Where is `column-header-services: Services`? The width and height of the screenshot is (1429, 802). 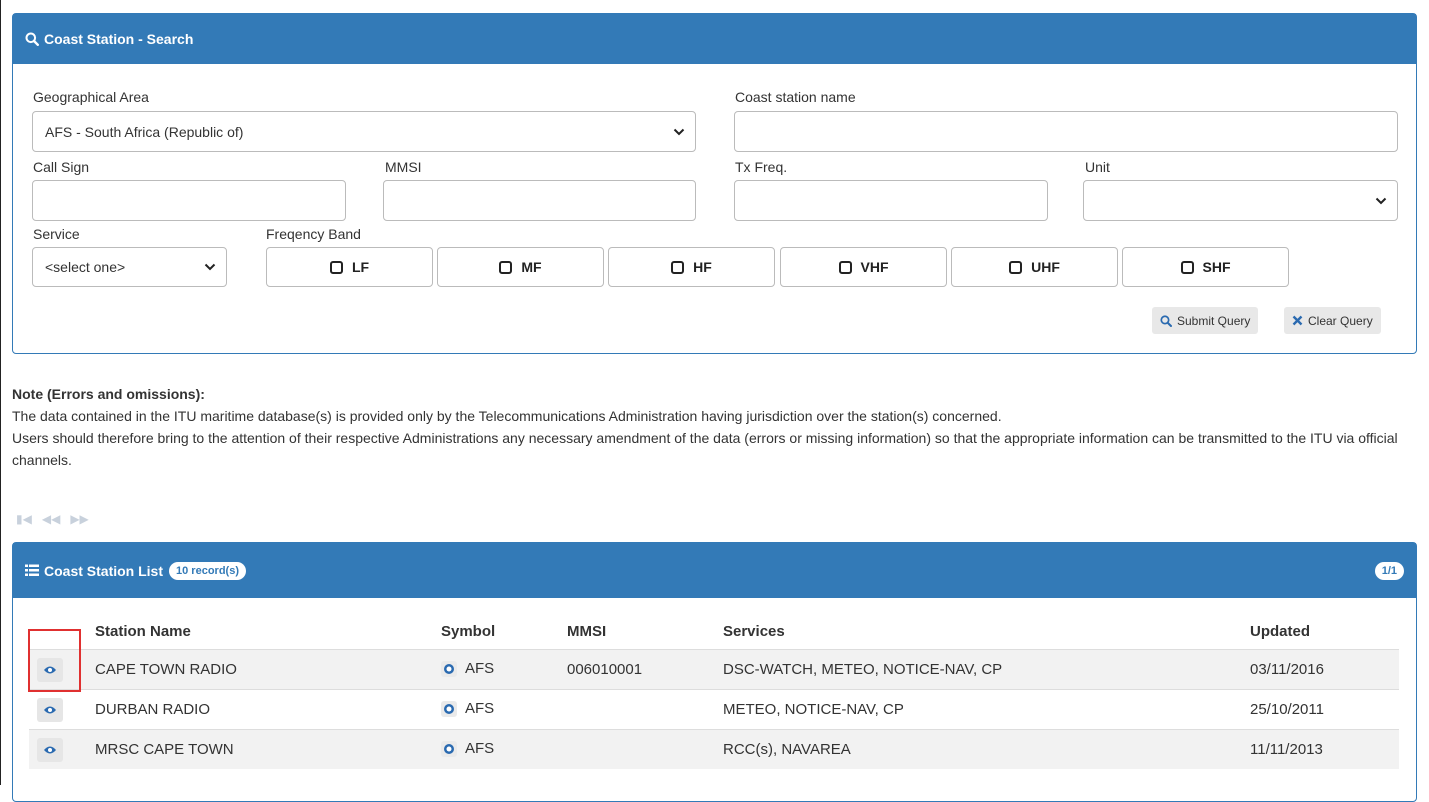 column-header-services: Services is located at coordinates (754, 631).